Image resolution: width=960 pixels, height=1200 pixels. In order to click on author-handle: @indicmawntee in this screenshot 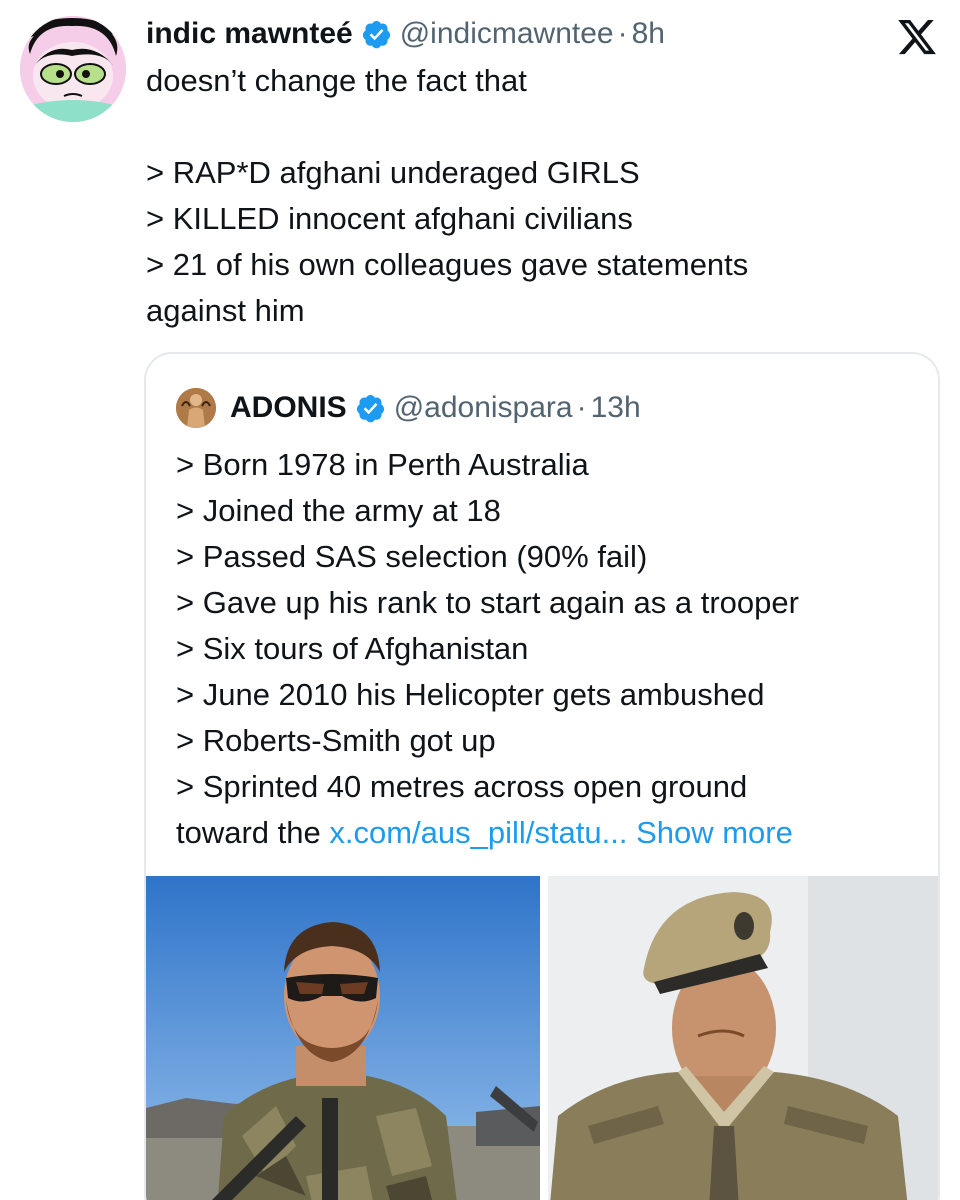, I will do `click(507, 34)`.